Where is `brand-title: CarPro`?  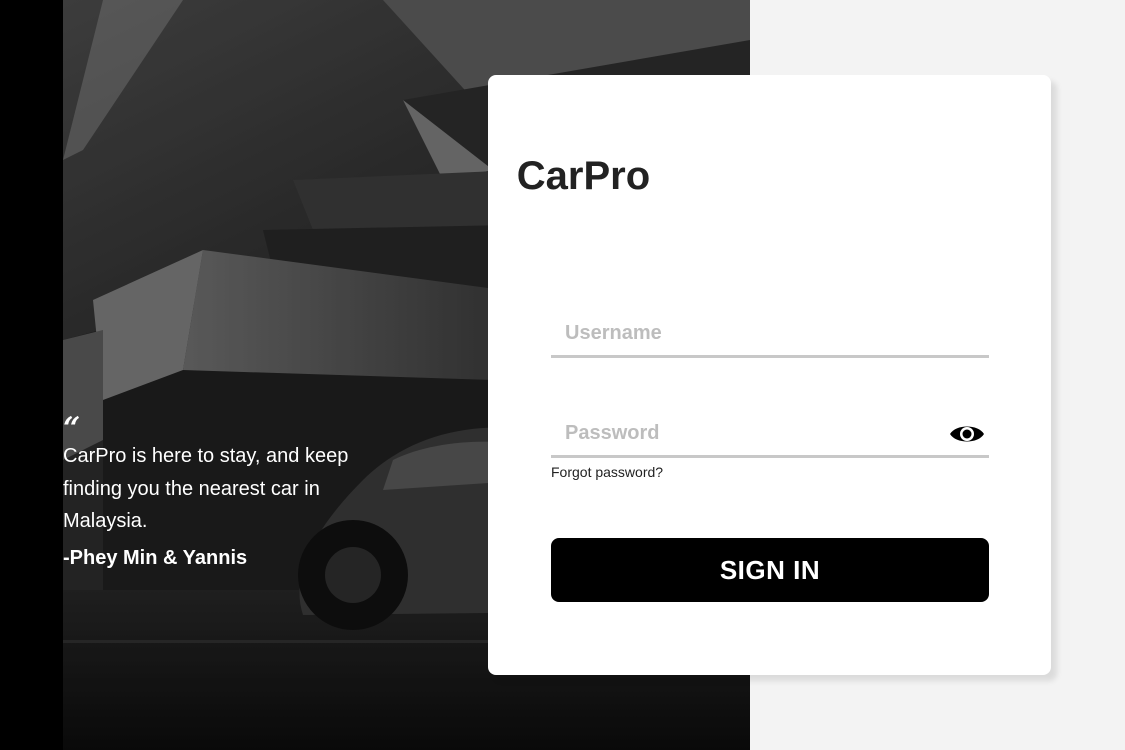 brand-title: CarPro is located at coordinates (583, 176).